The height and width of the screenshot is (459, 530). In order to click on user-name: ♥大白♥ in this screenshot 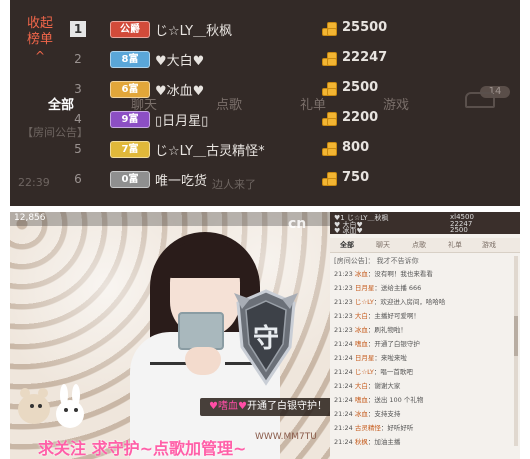, I will do `click(179, 59)`.